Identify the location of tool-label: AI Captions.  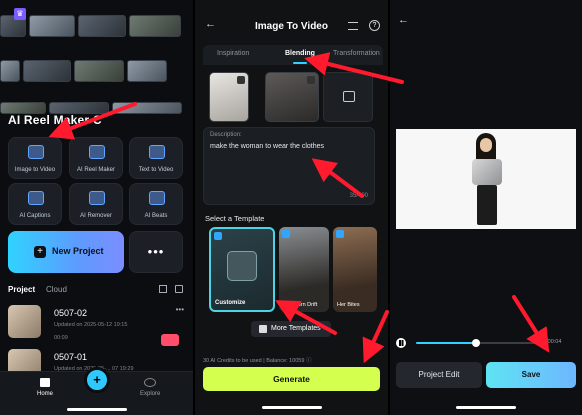
(35, 216).